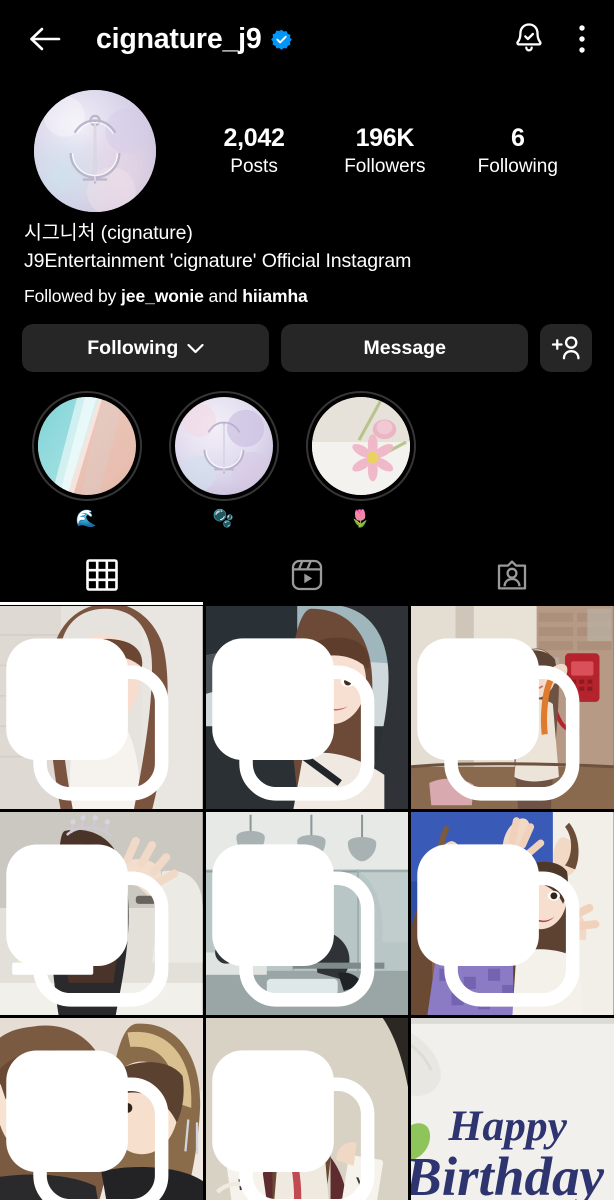 This screenshot has height=1200, width=614. I want to click on post-happy-birthday-card: Happy Birthday, so click(512, 1109).